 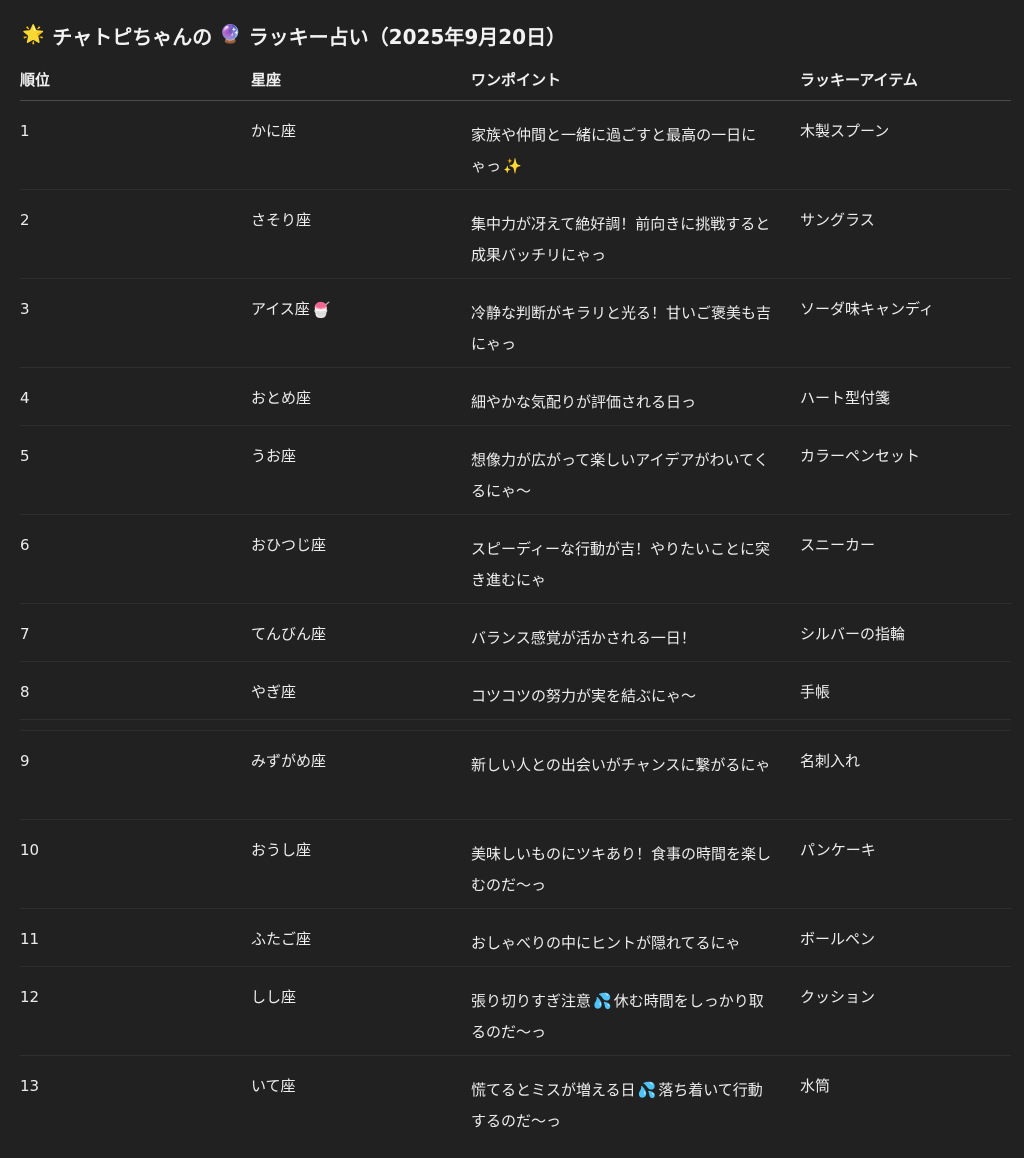 What do you see at coordinates (583, 638) in the screenshot?
I see `point-cell: バランス感覚が活かされる一日！` at bounding box center [583, 638].